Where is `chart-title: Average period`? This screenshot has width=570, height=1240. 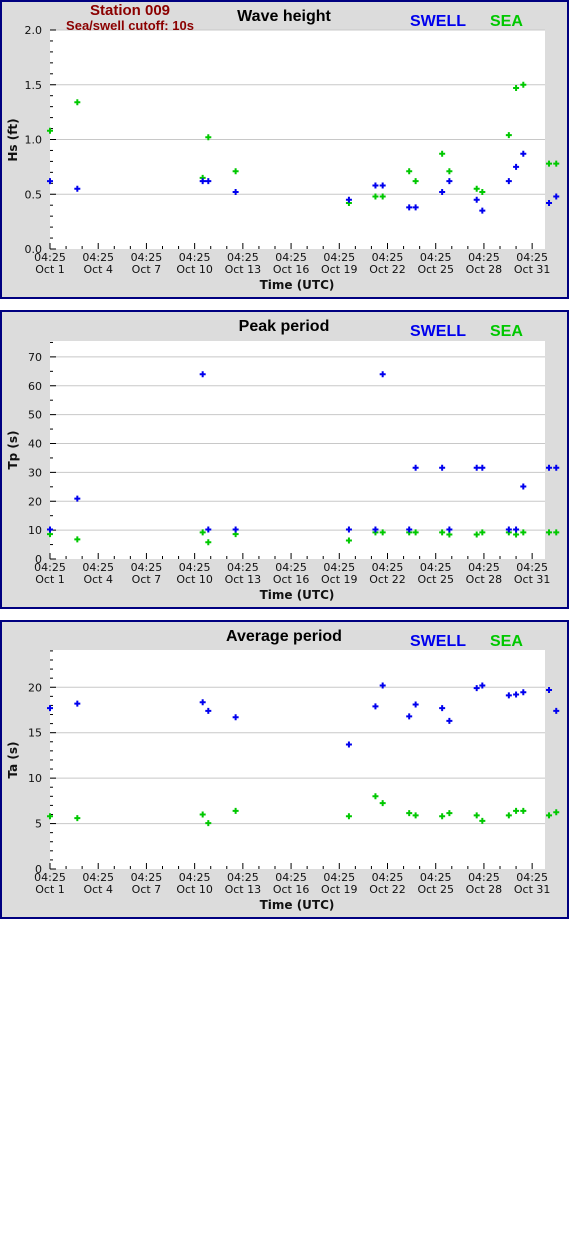 chart-title: Average period is located at coordinates (284, 636).